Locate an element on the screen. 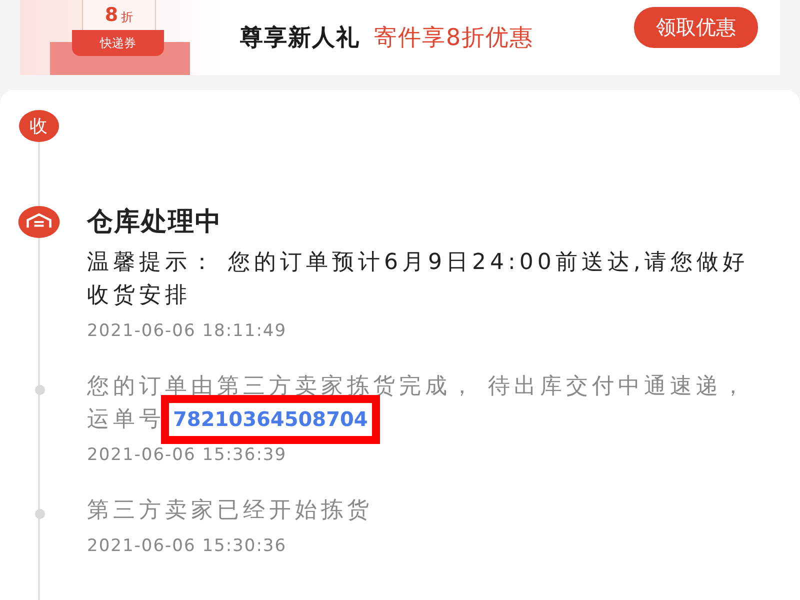 The height and width of the screenshot is (600, 800). coupon-unit: 折 is located at coordinates (127, 17).